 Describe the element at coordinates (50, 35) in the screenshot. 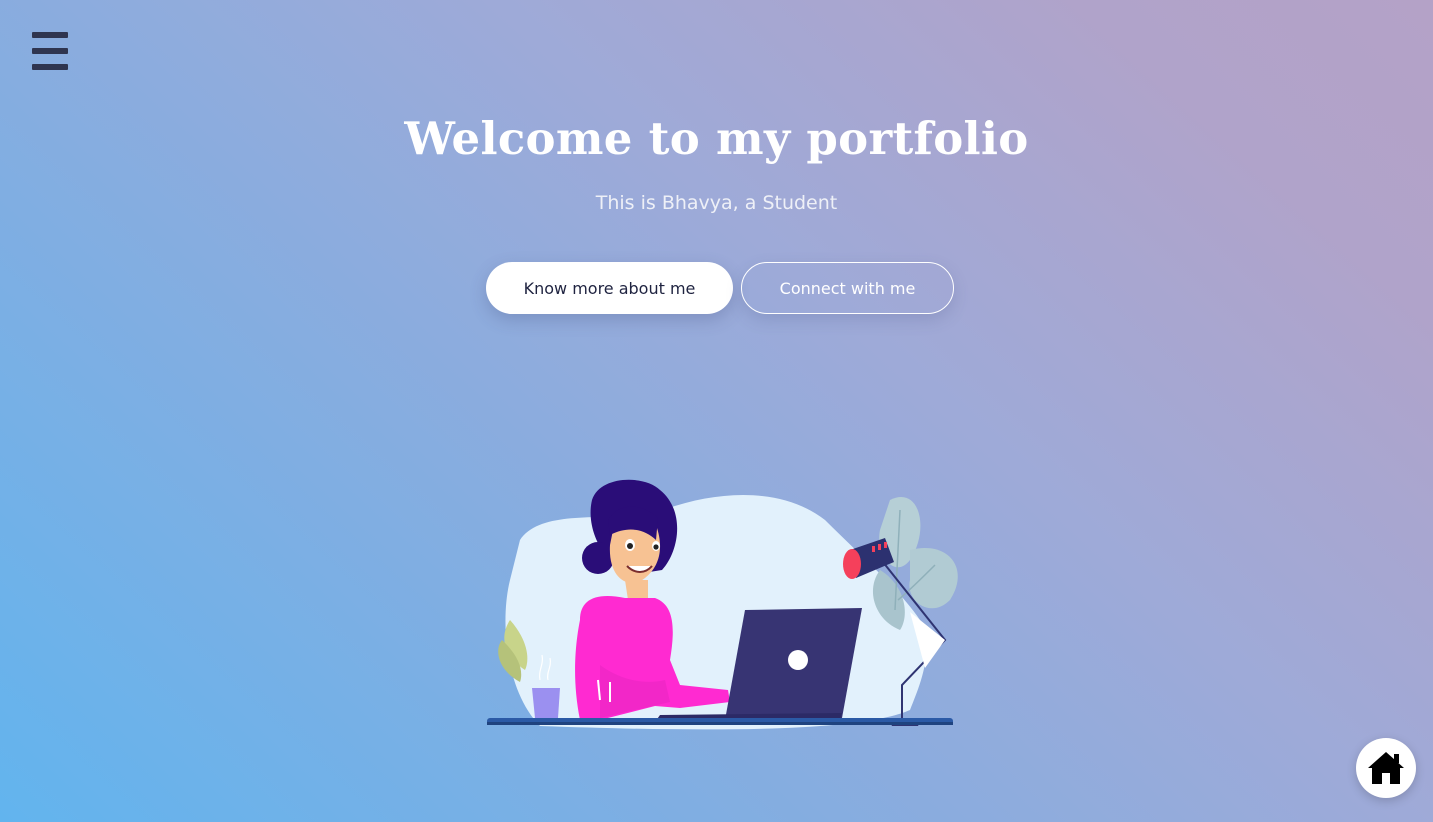

I see `menu-bar-top` at that location.